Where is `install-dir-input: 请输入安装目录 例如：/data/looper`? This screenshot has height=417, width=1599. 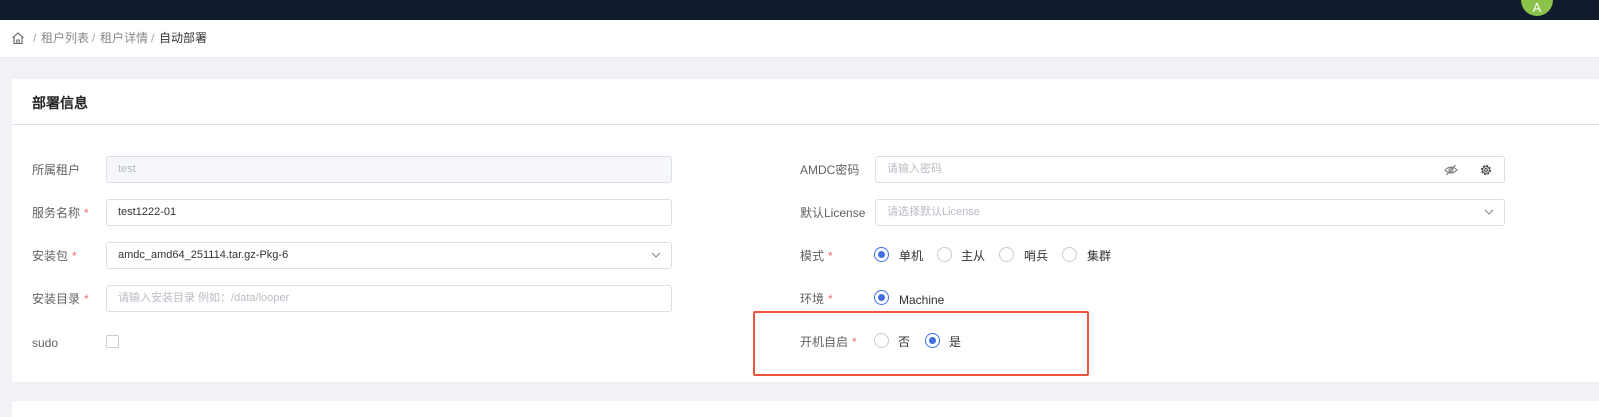
install-dir-input: 请输入安装目录 例如：/data/looper is located at coordinates (389, 298).